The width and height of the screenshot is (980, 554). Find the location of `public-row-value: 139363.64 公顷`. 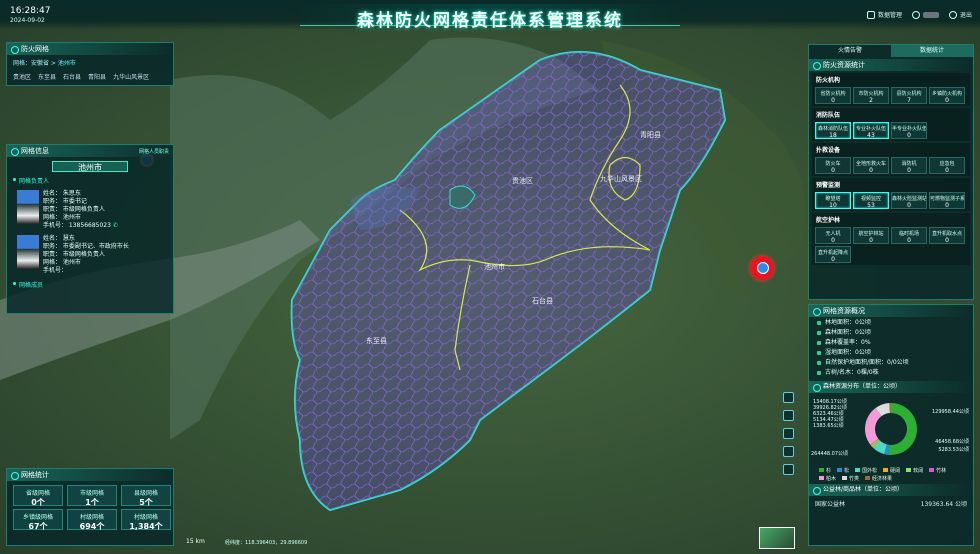

public-row-value: 139363.64 公顷 is located at coordinates (943, 504).